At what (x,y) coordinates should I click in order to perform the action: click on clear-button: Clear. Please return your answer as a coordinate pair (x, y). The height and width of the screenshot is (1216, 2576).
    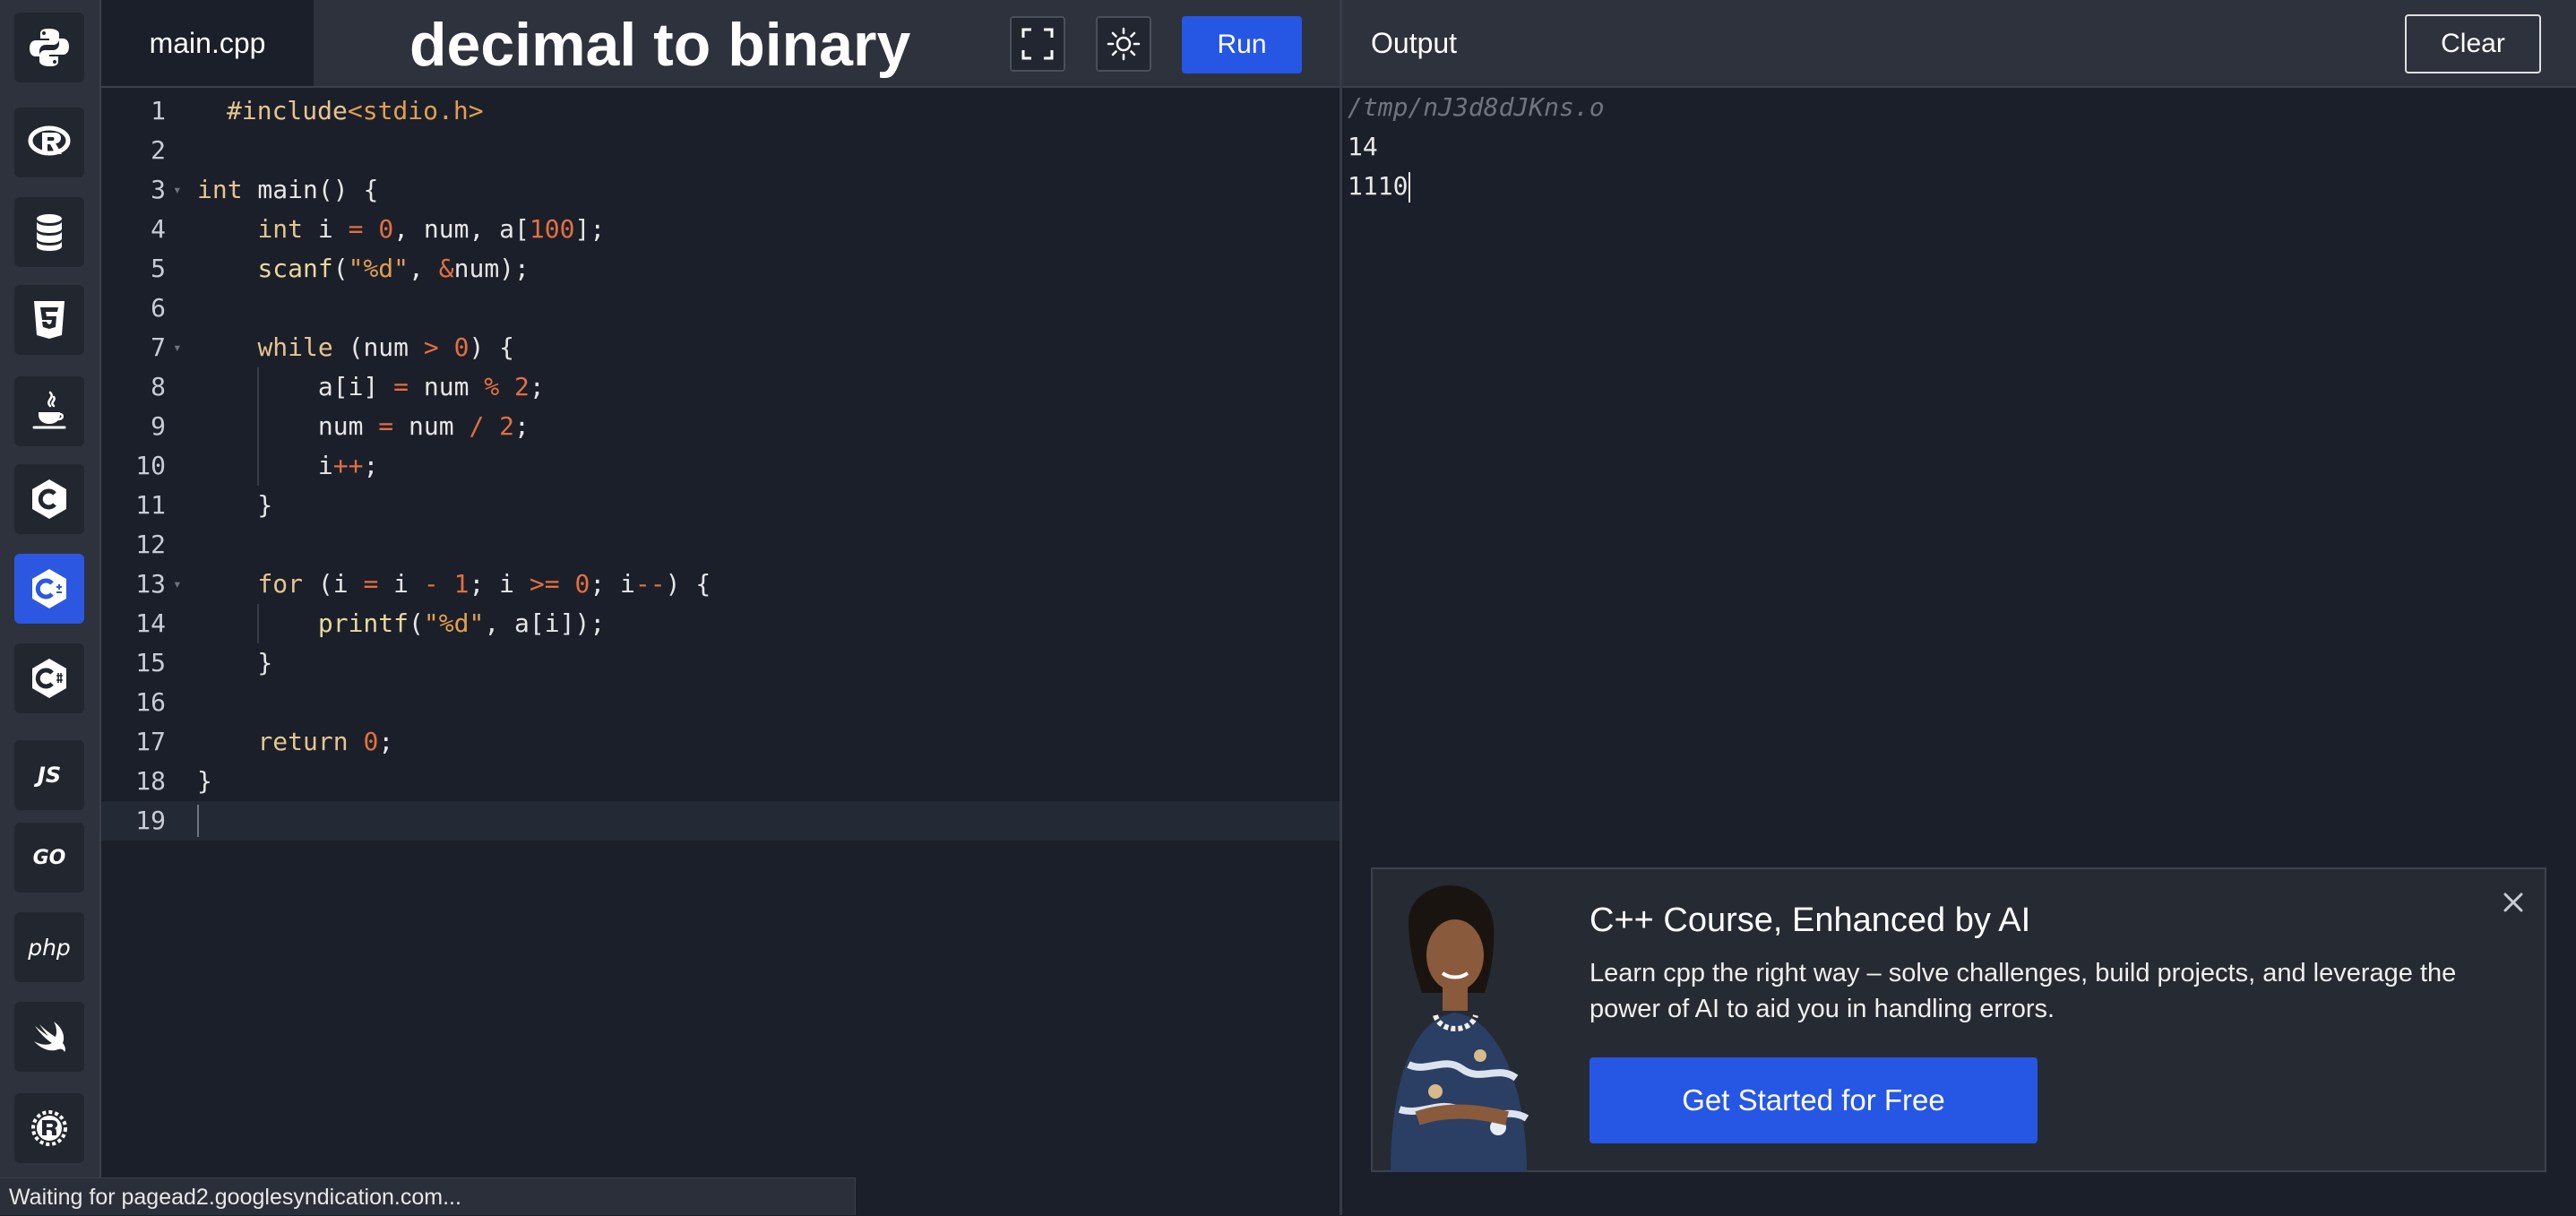
    Looking at the image, I should click on (2473, 43).